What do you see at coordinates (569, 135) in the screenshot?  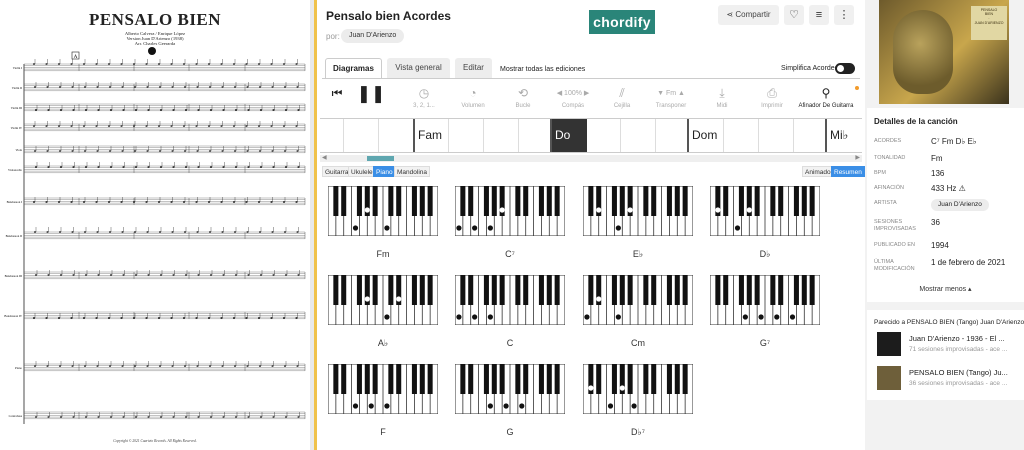 I see `timeline-chord-current: Do` at bounding box center [569, 135].